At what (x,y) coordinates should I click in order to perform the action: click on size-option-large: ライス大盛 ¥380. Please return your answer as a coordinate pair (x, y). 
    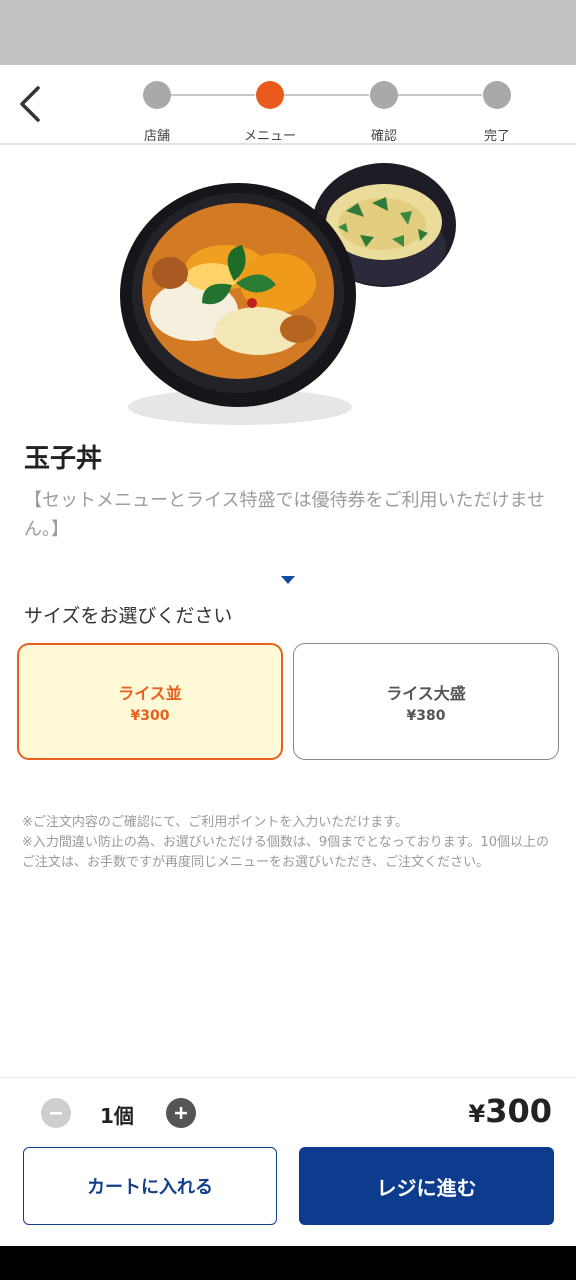
    Looking at the image, I should click on (426, 701).